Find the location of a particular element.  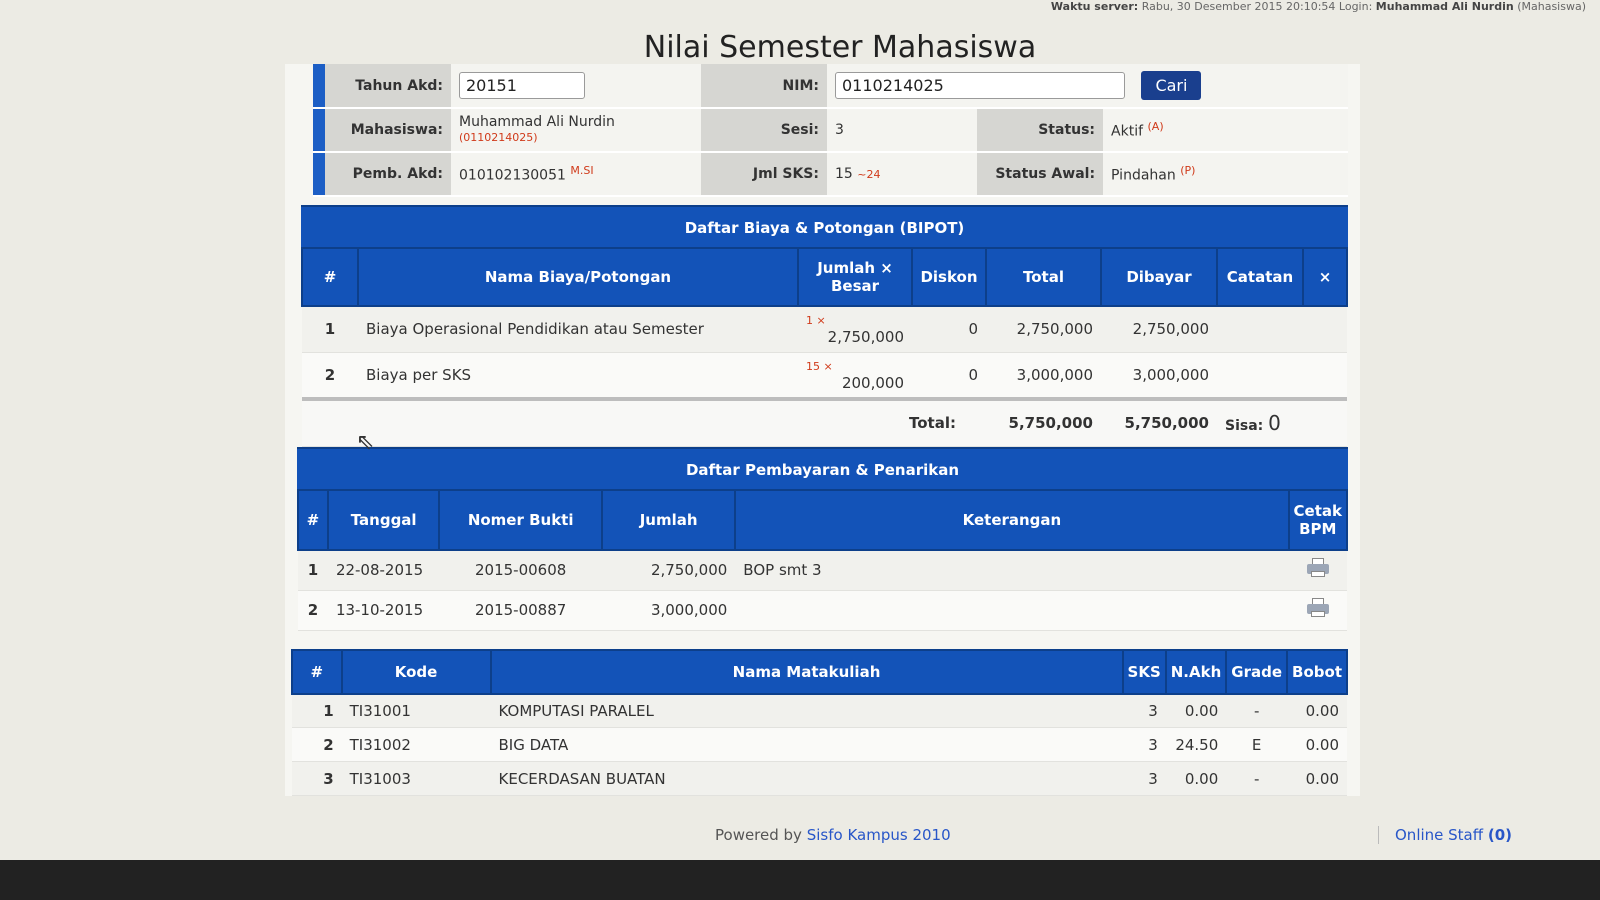

bipot-title: Daftar Biaya & Potongan (BIPOT) is located at coordinates (824, 226).